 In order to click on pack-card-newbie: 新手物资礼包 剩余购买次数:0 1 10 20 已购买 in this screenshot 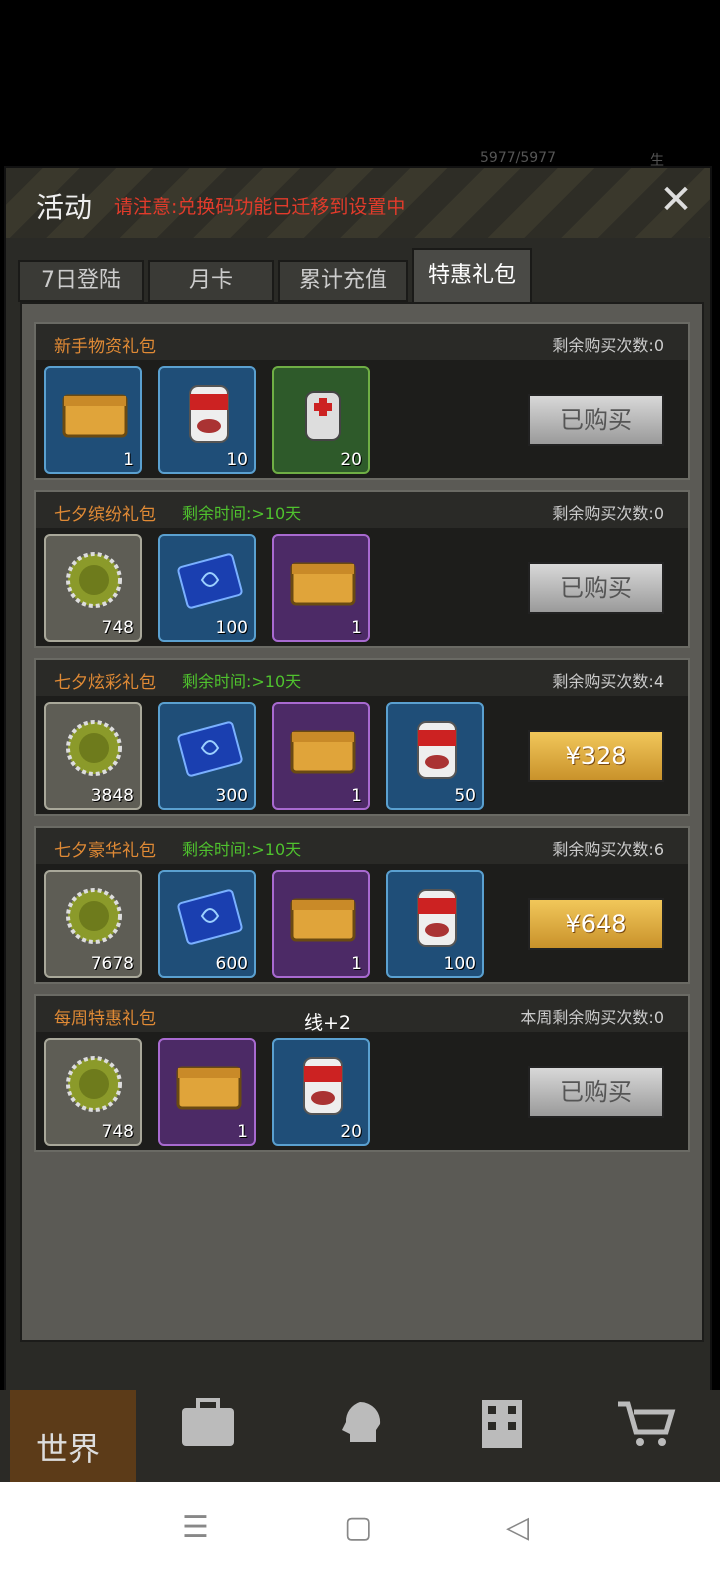, I will do `click(362, 401)`.